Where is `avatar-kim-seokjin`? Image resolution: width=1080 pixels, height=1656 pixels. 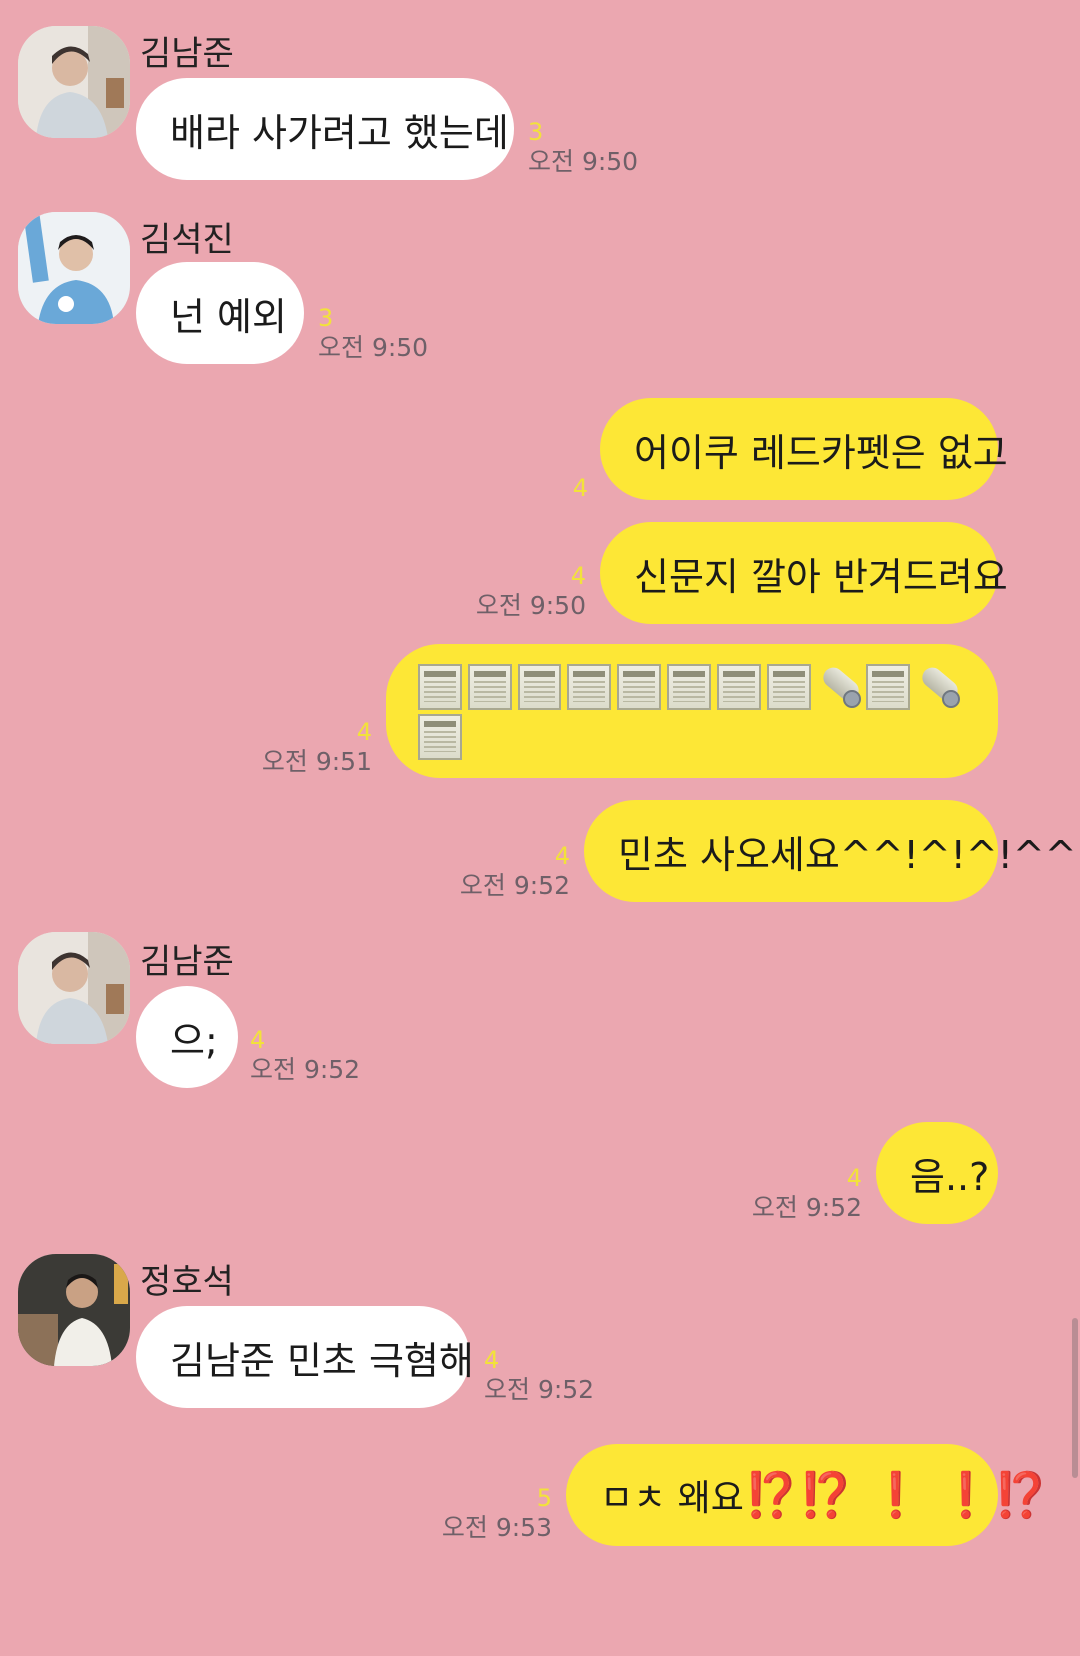 avatar-kim-seokjin is located at coordinates (74, 268).